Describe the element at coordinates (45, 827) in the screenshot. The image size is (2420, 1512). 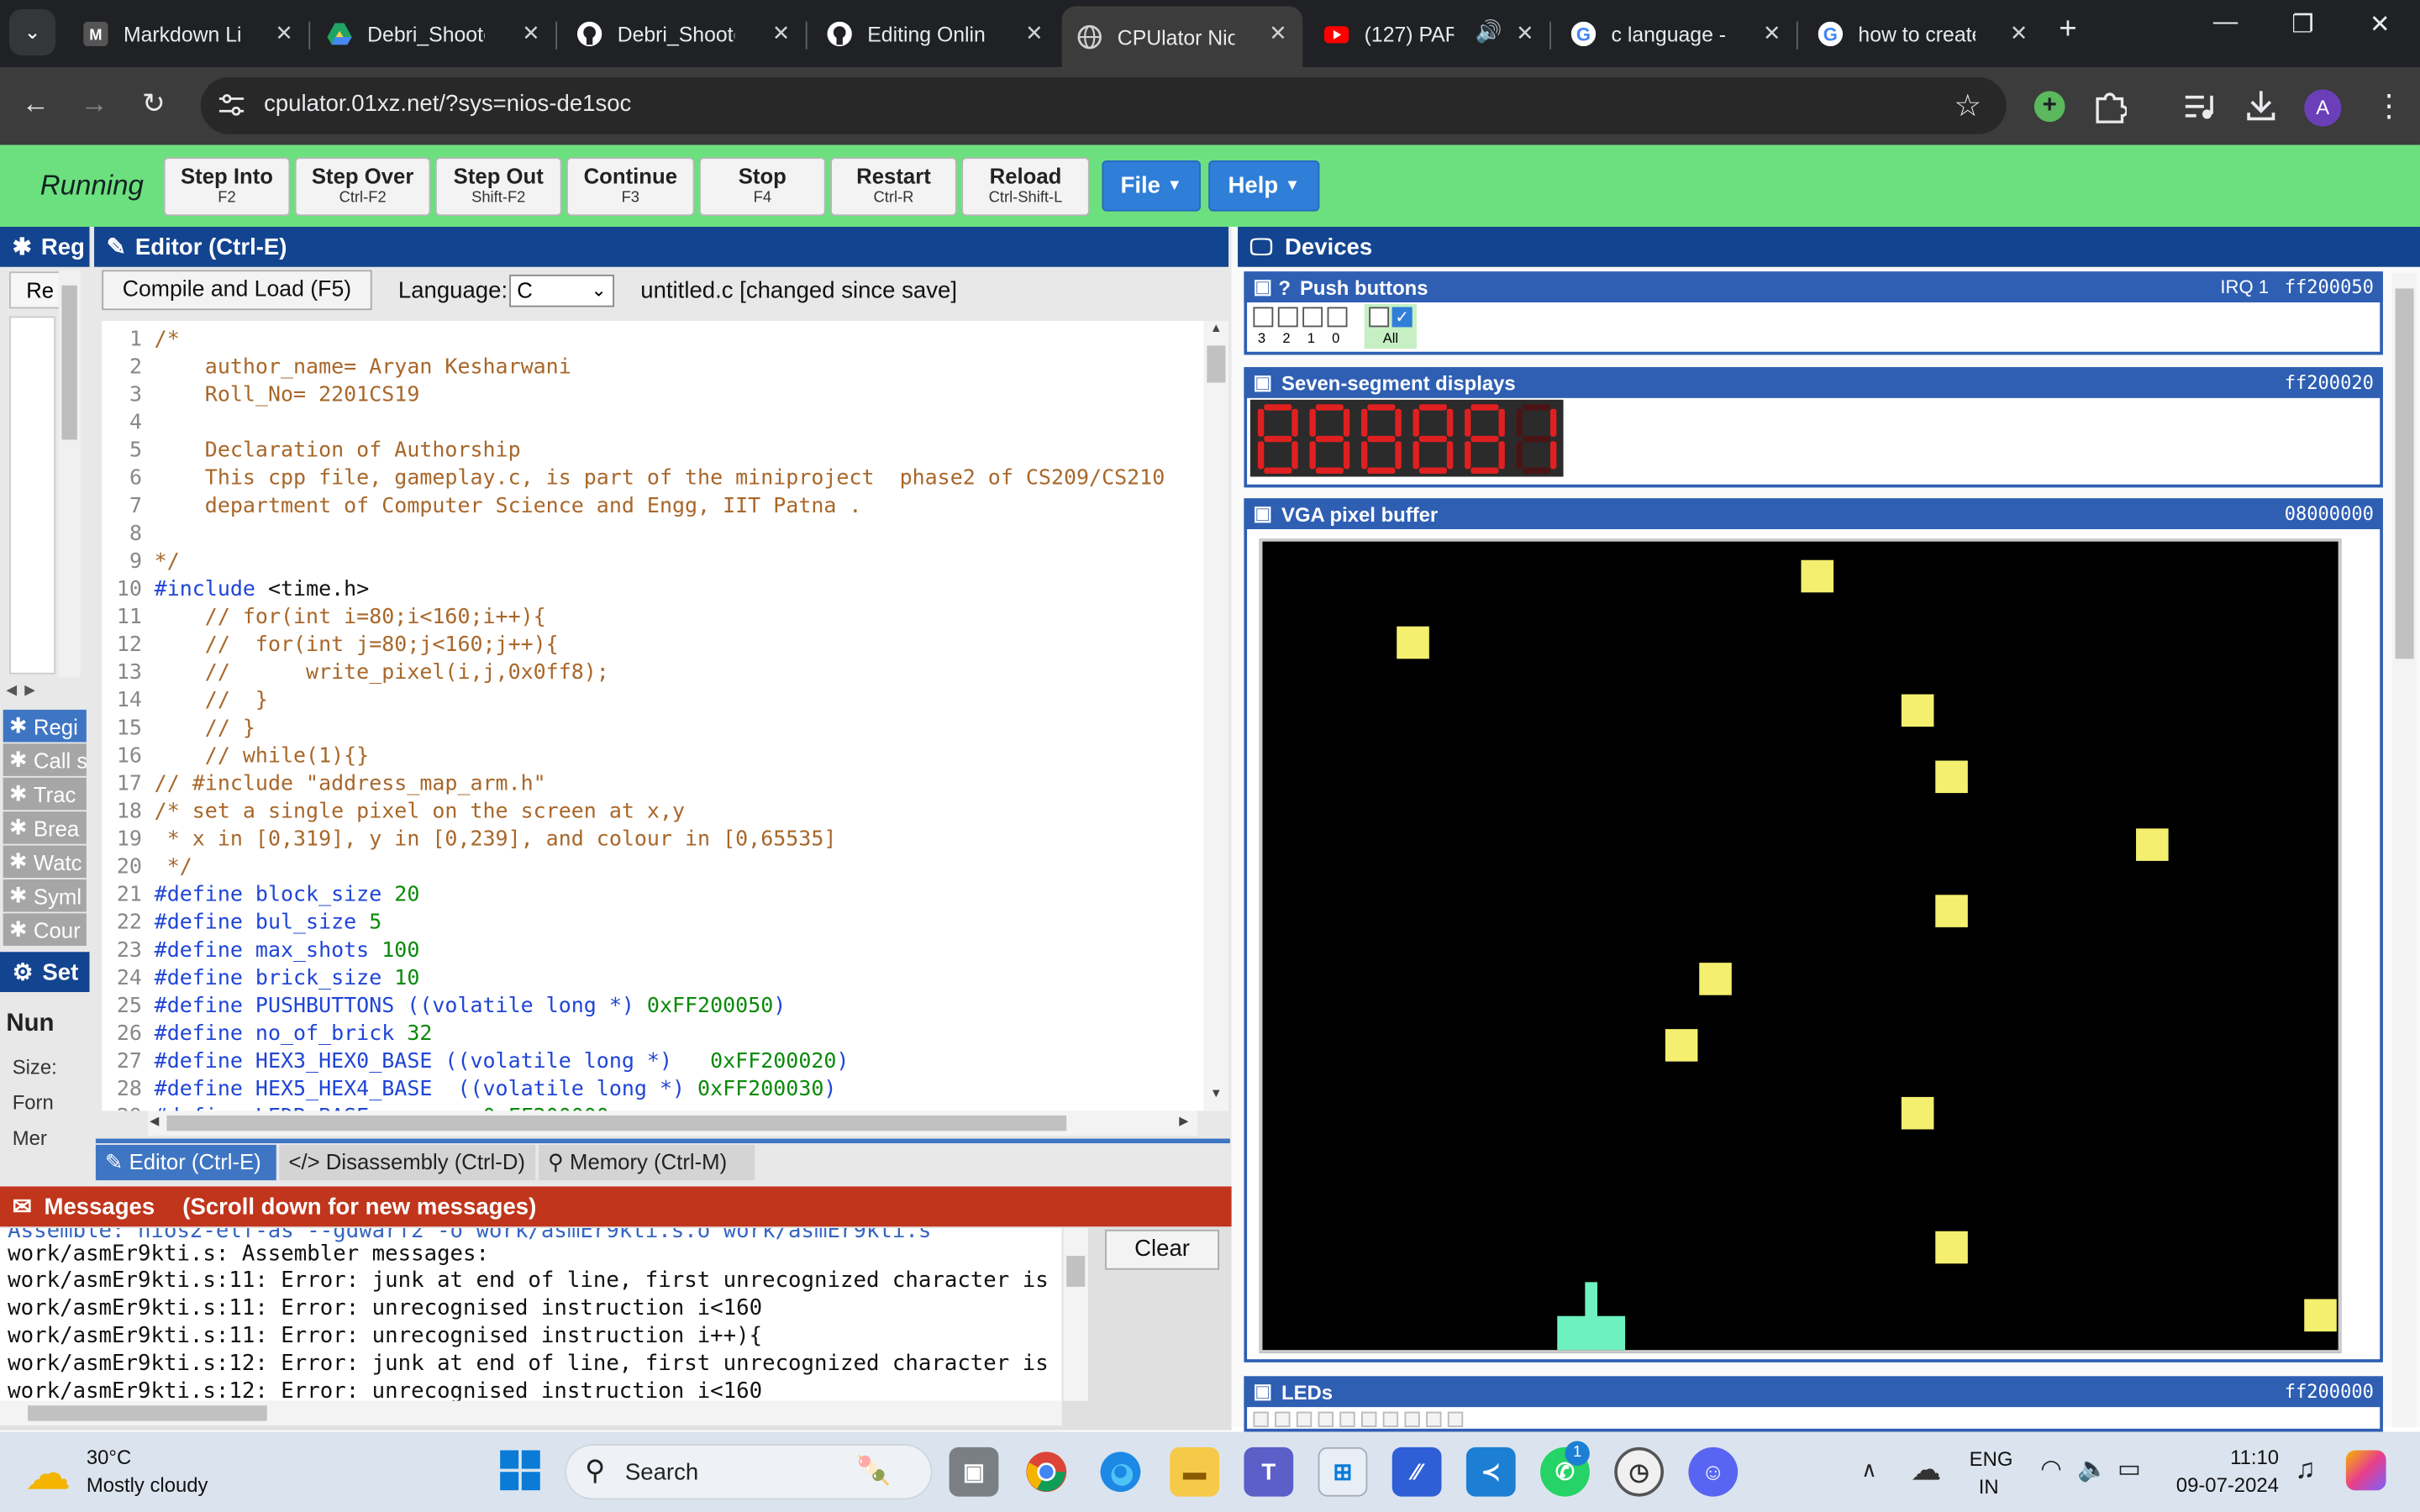
I see `nav-breakpoints: ✱ Brea` at that location.